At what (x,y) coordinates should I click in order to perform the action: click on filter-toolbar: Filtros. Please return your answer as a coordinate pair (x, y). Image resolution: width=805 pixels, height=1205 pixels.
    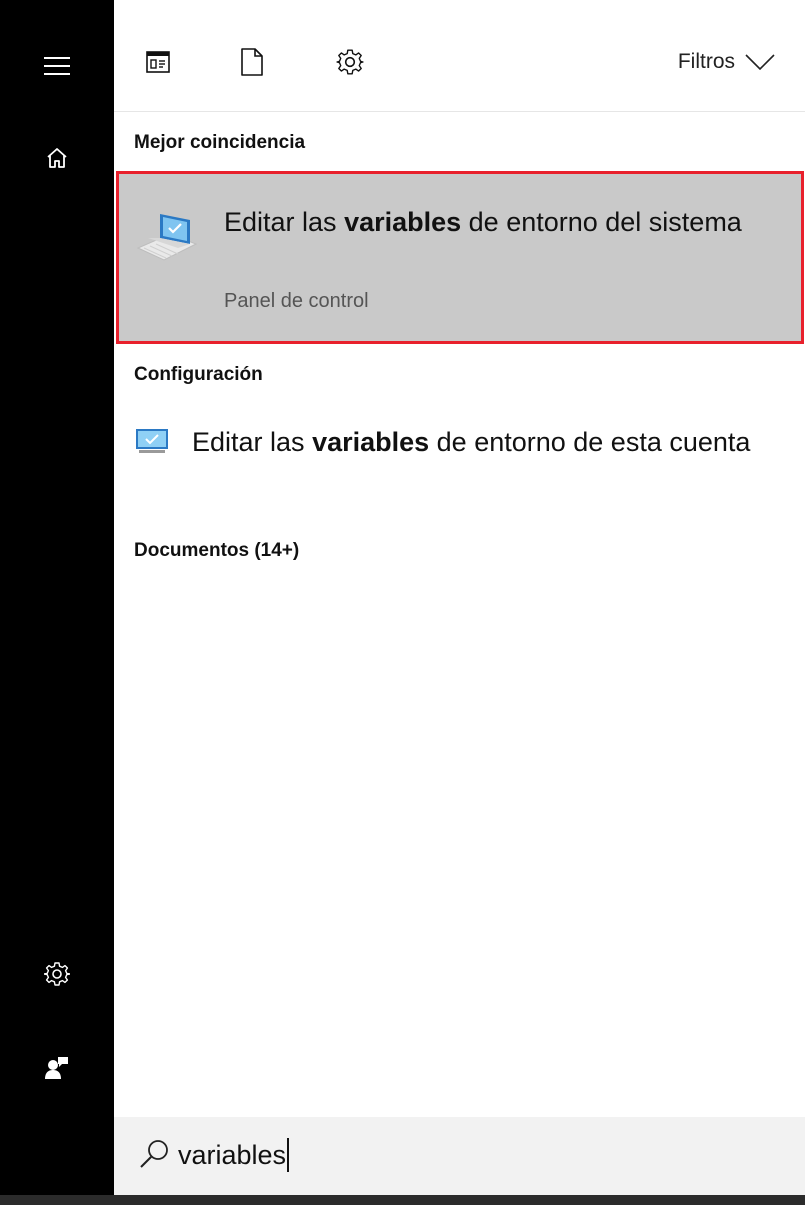
    Looking at the image, I should click on (459, 56).